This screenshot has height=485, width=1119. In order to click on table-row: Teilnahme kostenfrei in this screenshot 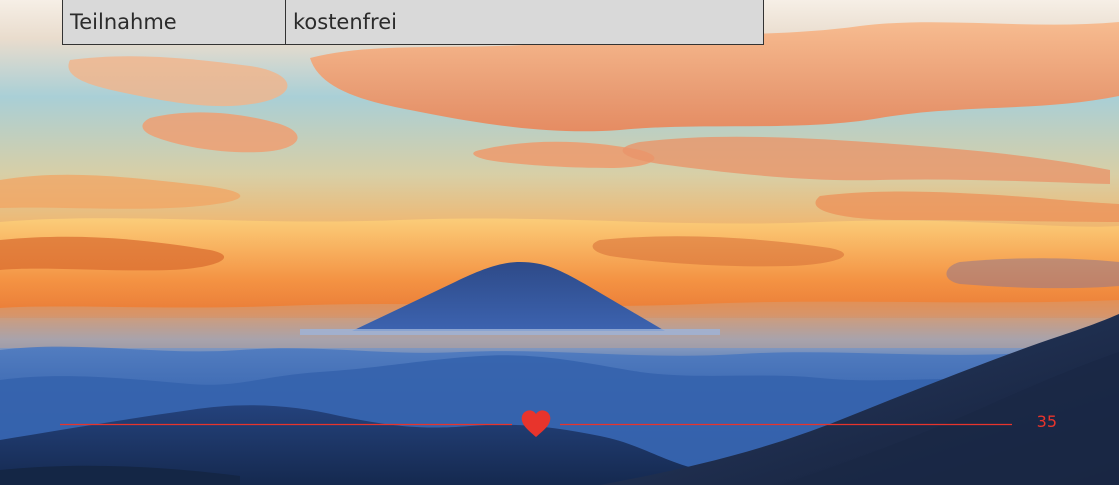, I will do `click(413, 22)`.